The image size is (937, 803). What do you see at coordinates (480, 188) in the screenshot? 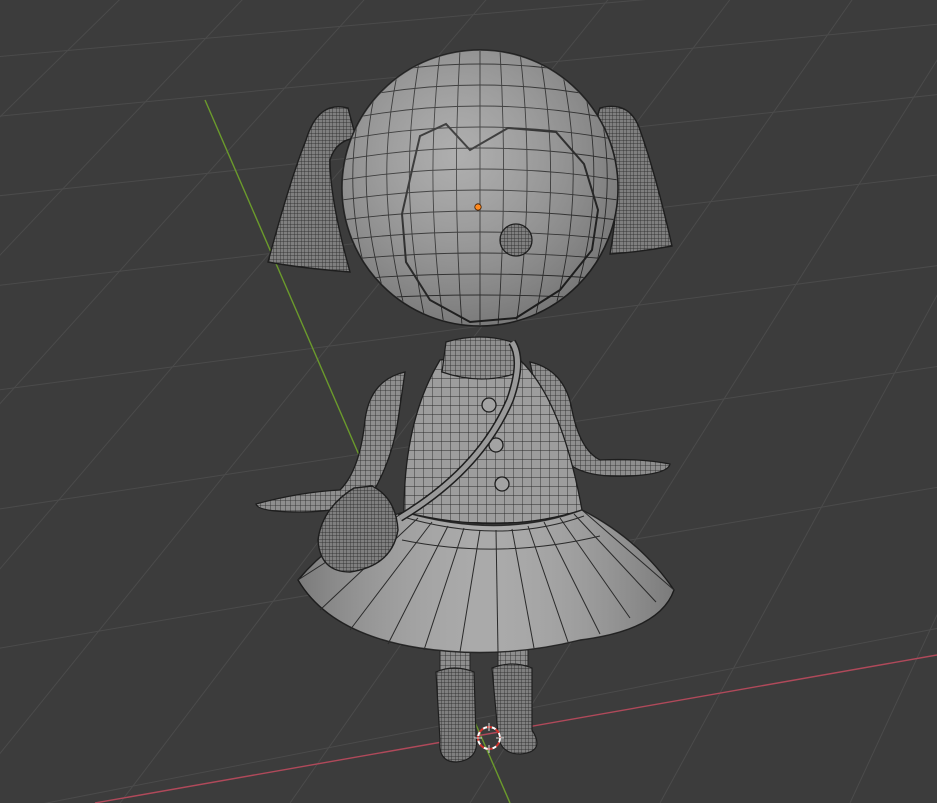
I see `head` at bounding box center [480, 188].